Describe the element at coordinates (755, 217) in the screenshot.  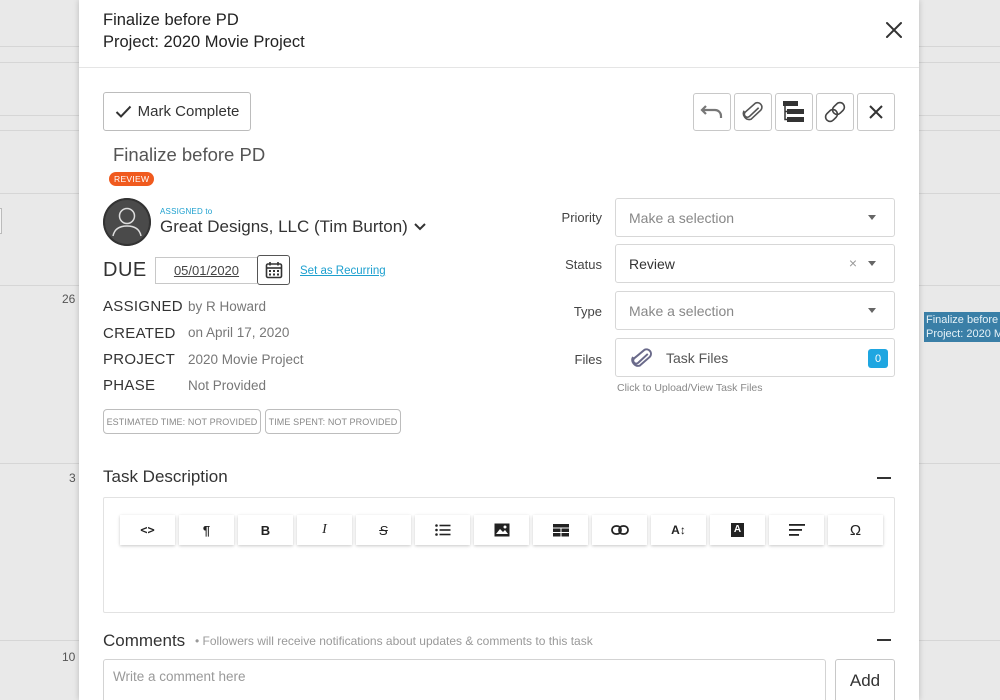
I see `priority-select: Make a selection` at that location.